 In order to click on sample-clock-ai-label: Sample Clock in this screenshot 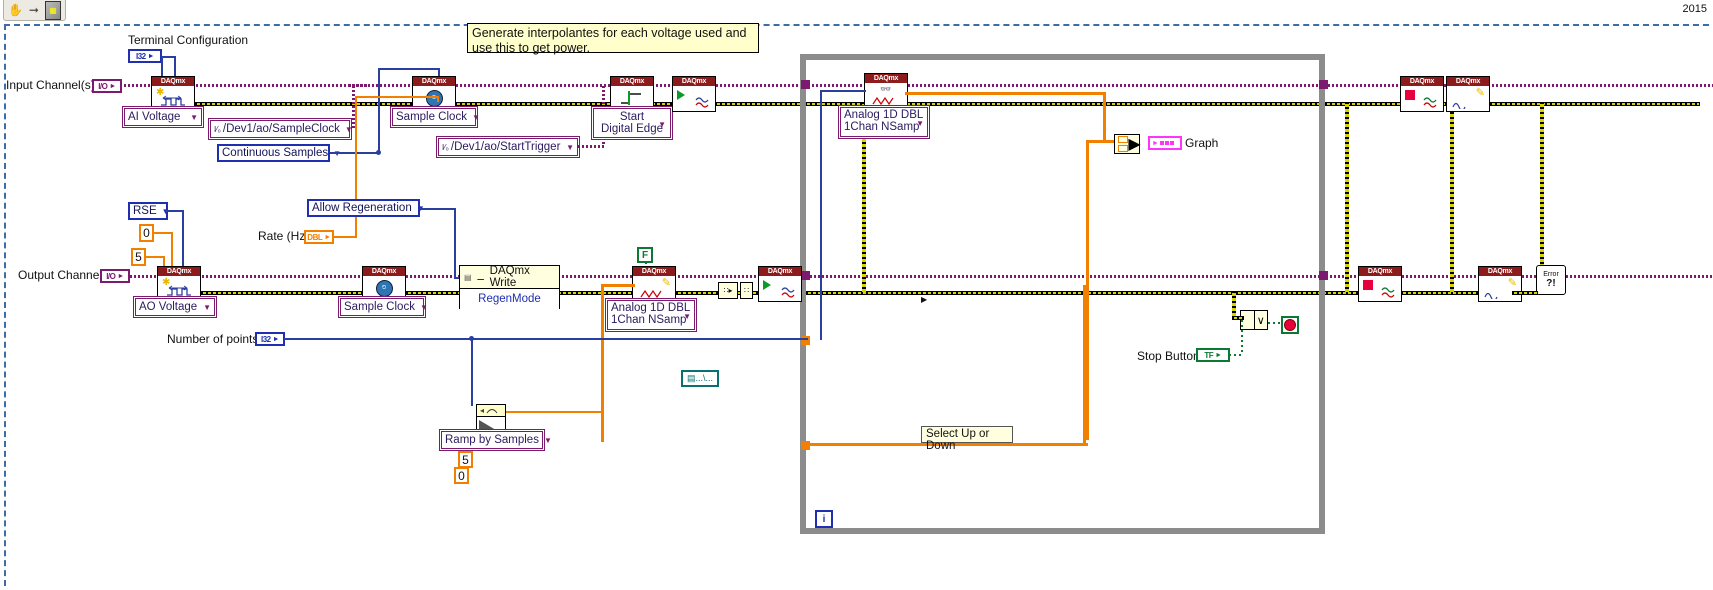, I will do `click(431, 117)`.